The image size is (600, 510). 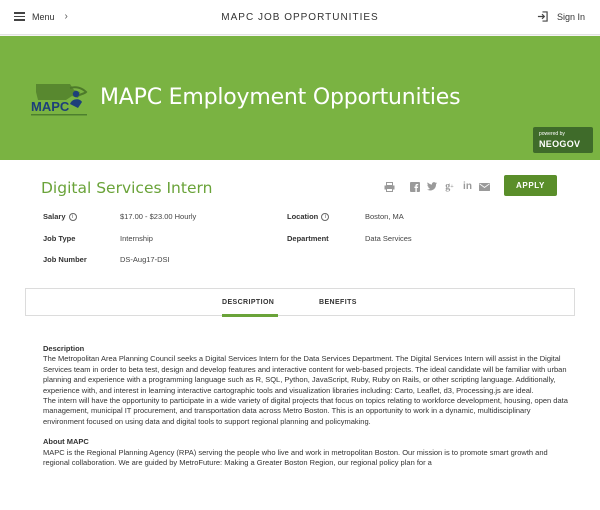 I want to click on job-type-label: Job Type, so click(x=59, y=238).